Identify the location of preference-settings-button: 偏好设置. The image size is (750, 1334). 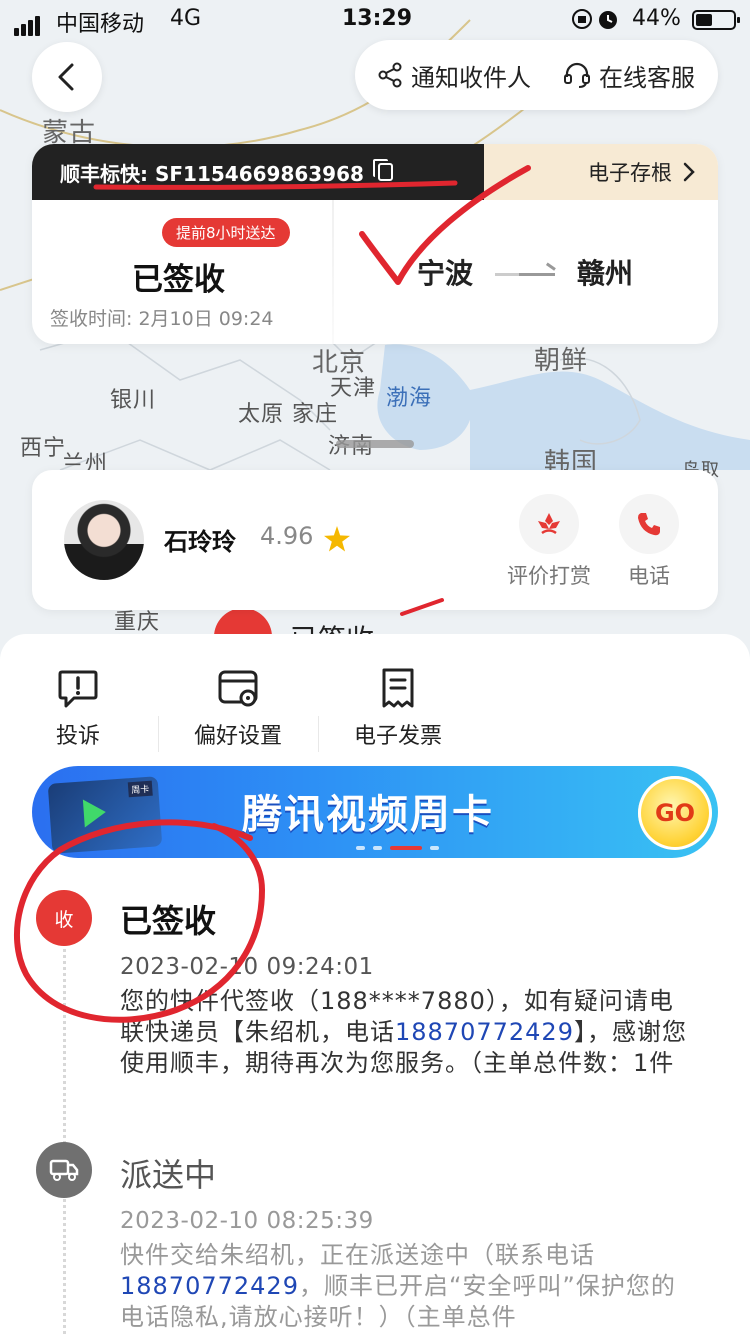
(238, 707).